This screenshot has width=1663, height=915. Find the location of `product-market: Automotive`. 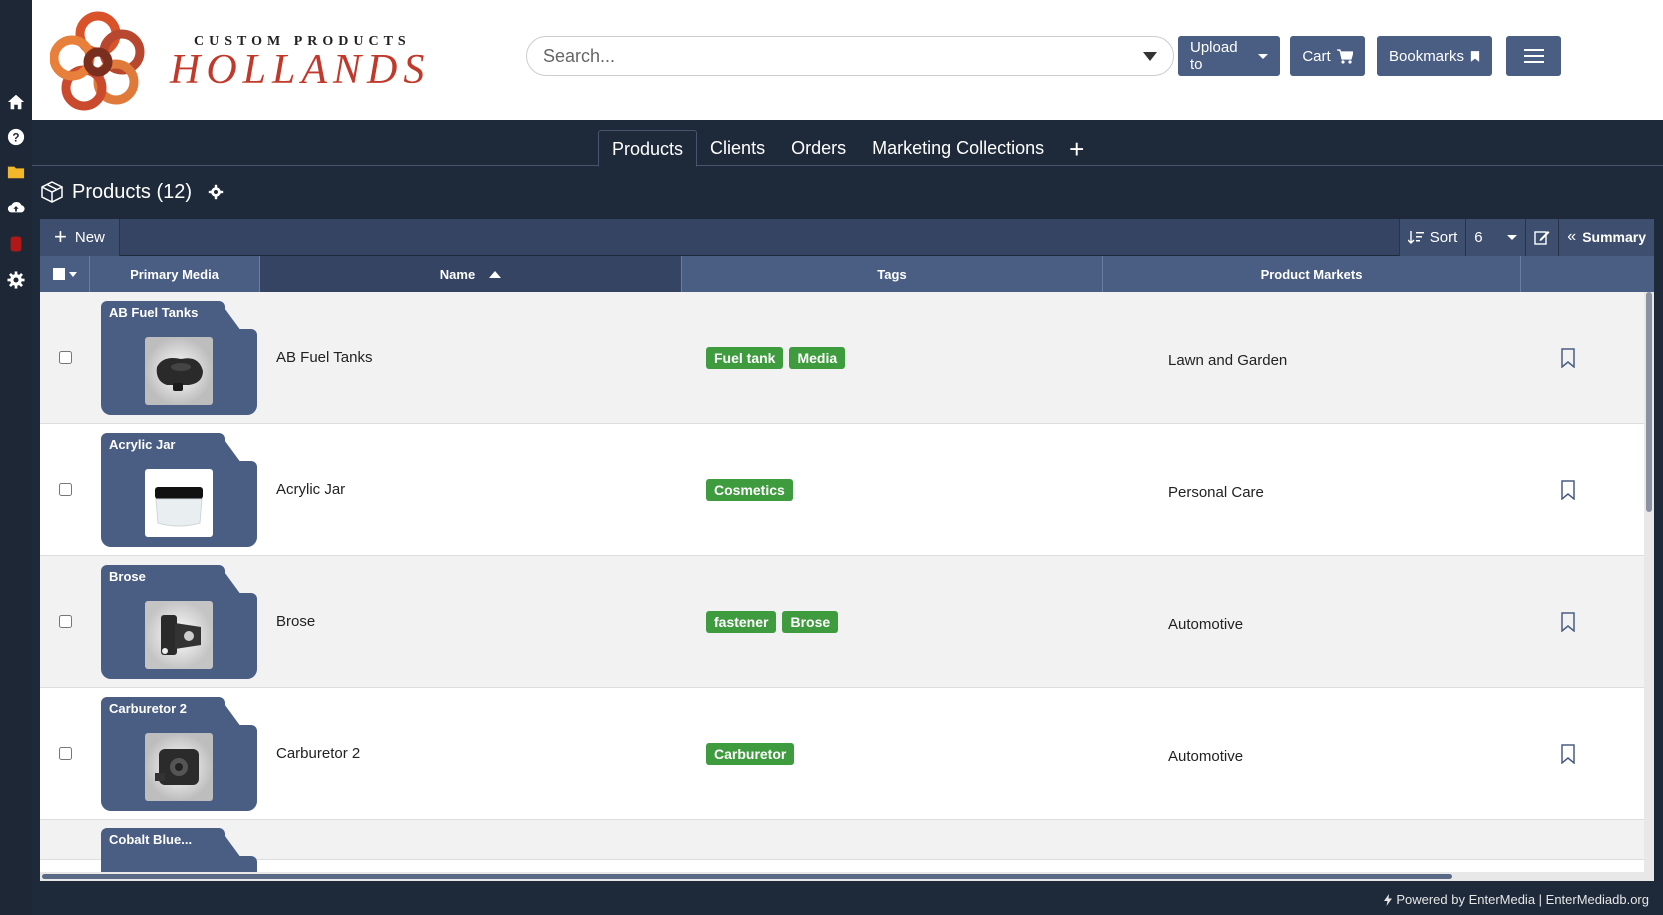

product-market: Automotive is located at coordinates (1206, 756).